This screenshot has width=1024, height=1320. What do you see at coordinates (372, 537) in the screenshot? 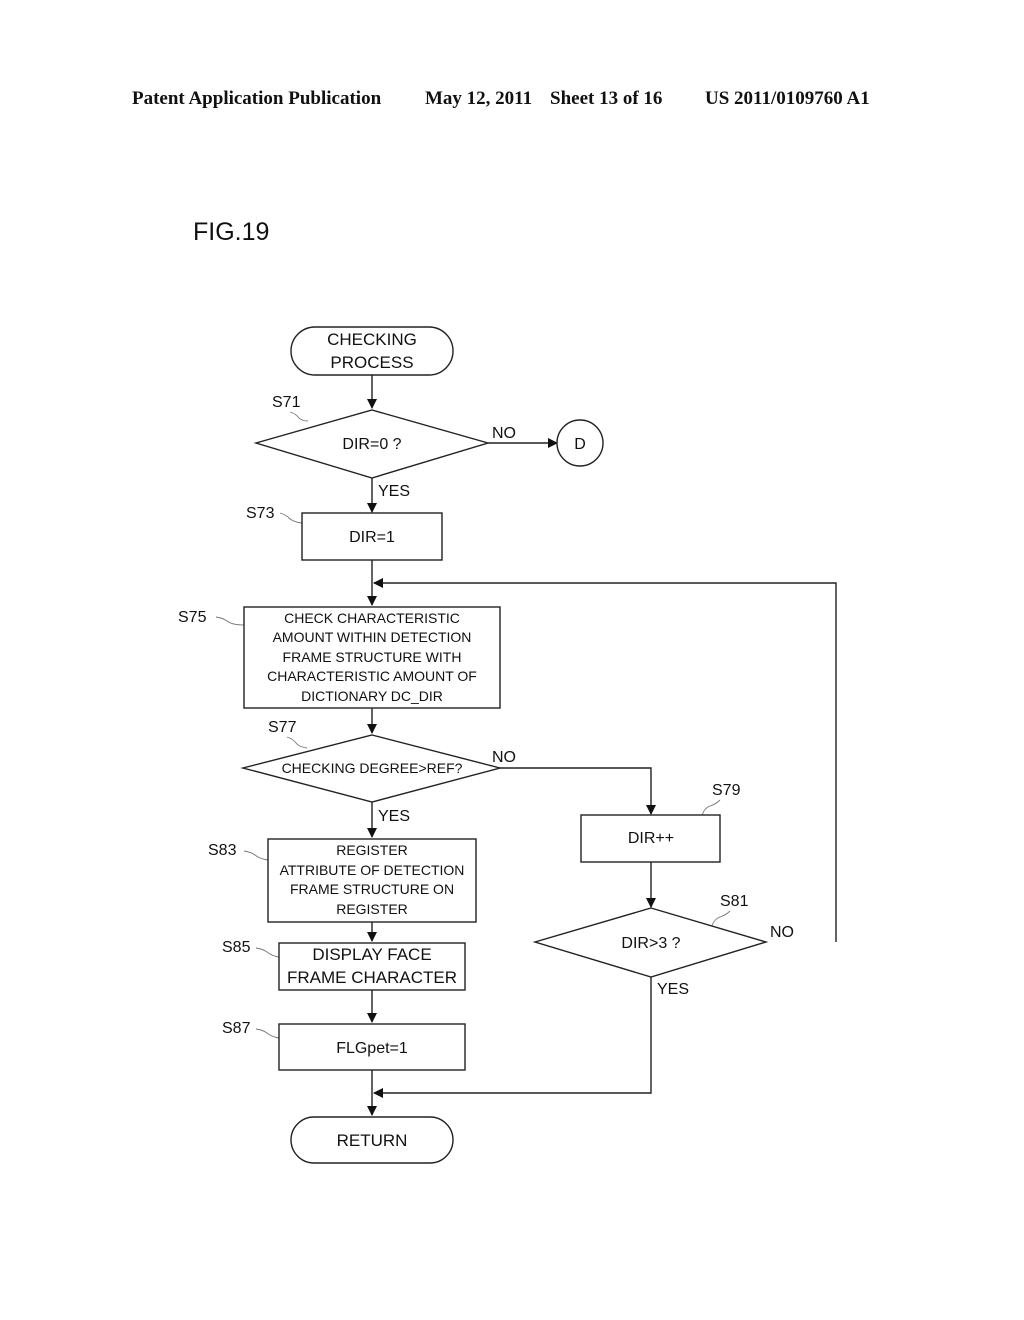
I see `process-text-s73: DIR=1` at bounding box center [372, 537].